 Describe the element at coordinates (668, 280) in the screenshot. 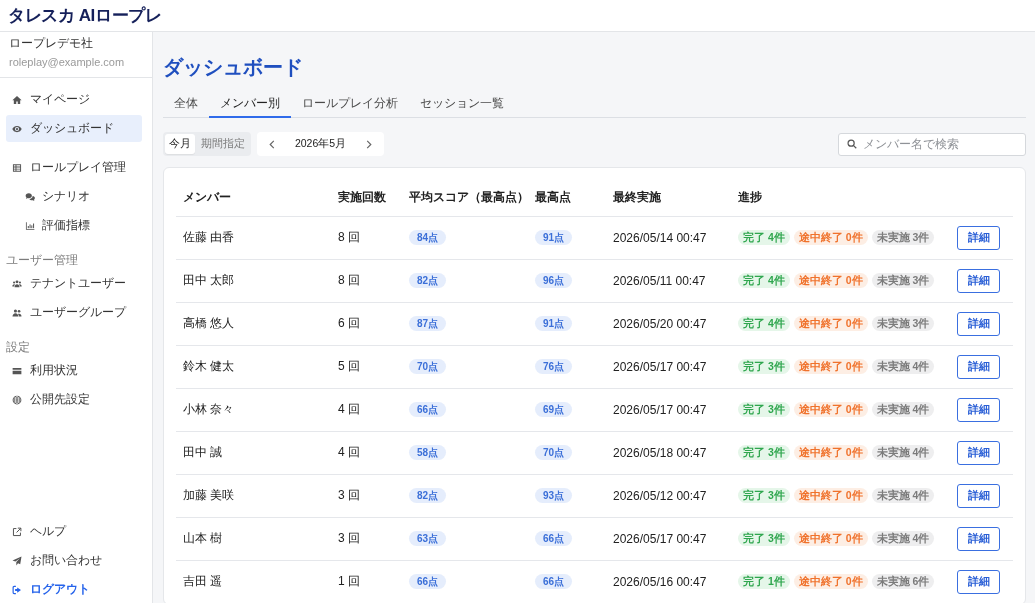

I see `table-cell: 2026/05/11 00:47` at that location.